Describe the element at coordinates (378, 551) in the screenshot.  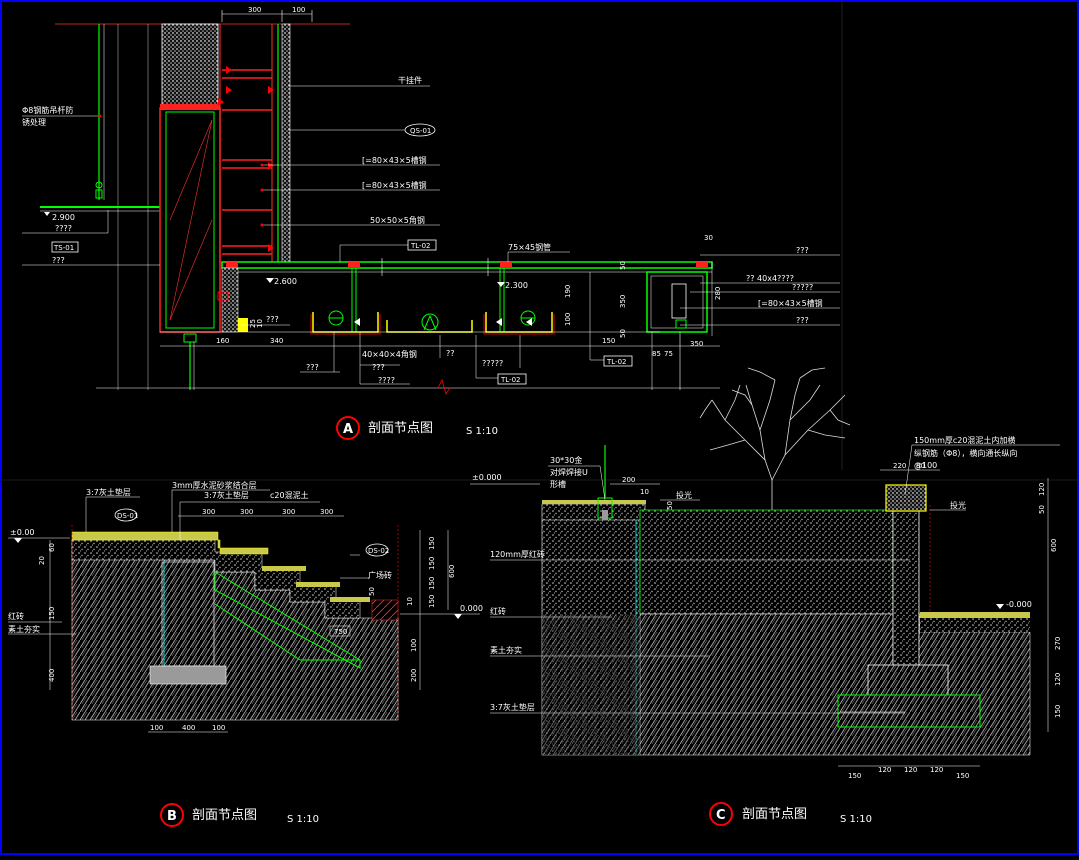
I see `label-b-tag-ds02: DS-02` at that location.